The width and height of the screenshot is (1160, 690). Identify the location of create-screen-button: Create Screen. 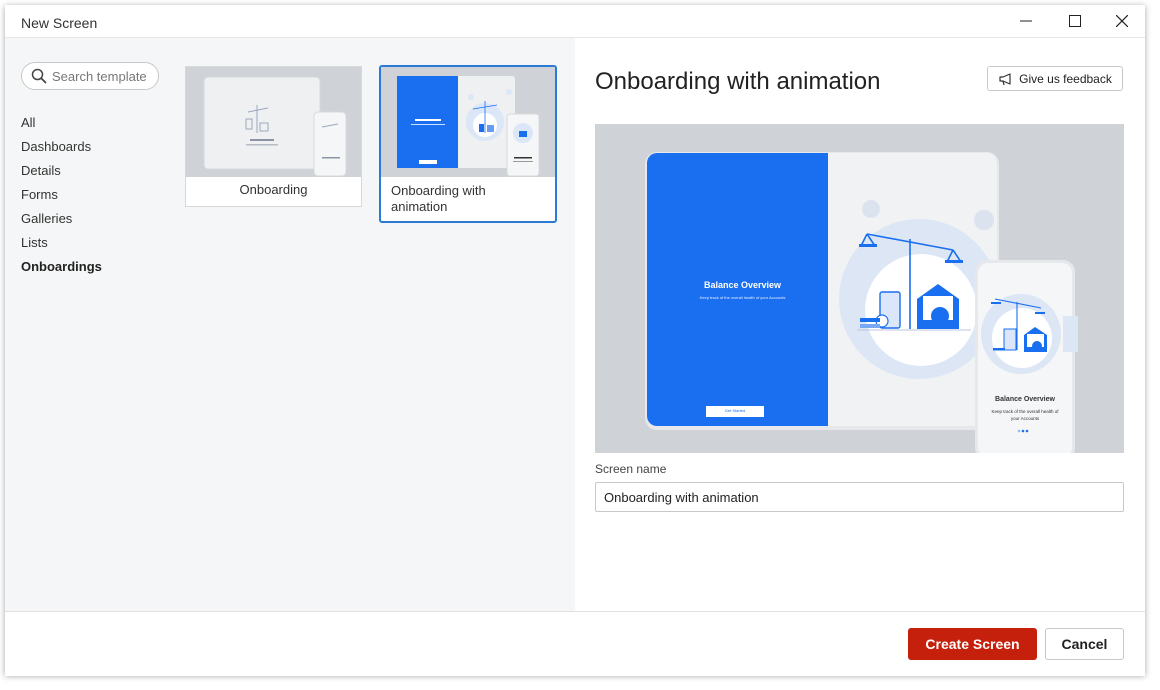
(972, 644).